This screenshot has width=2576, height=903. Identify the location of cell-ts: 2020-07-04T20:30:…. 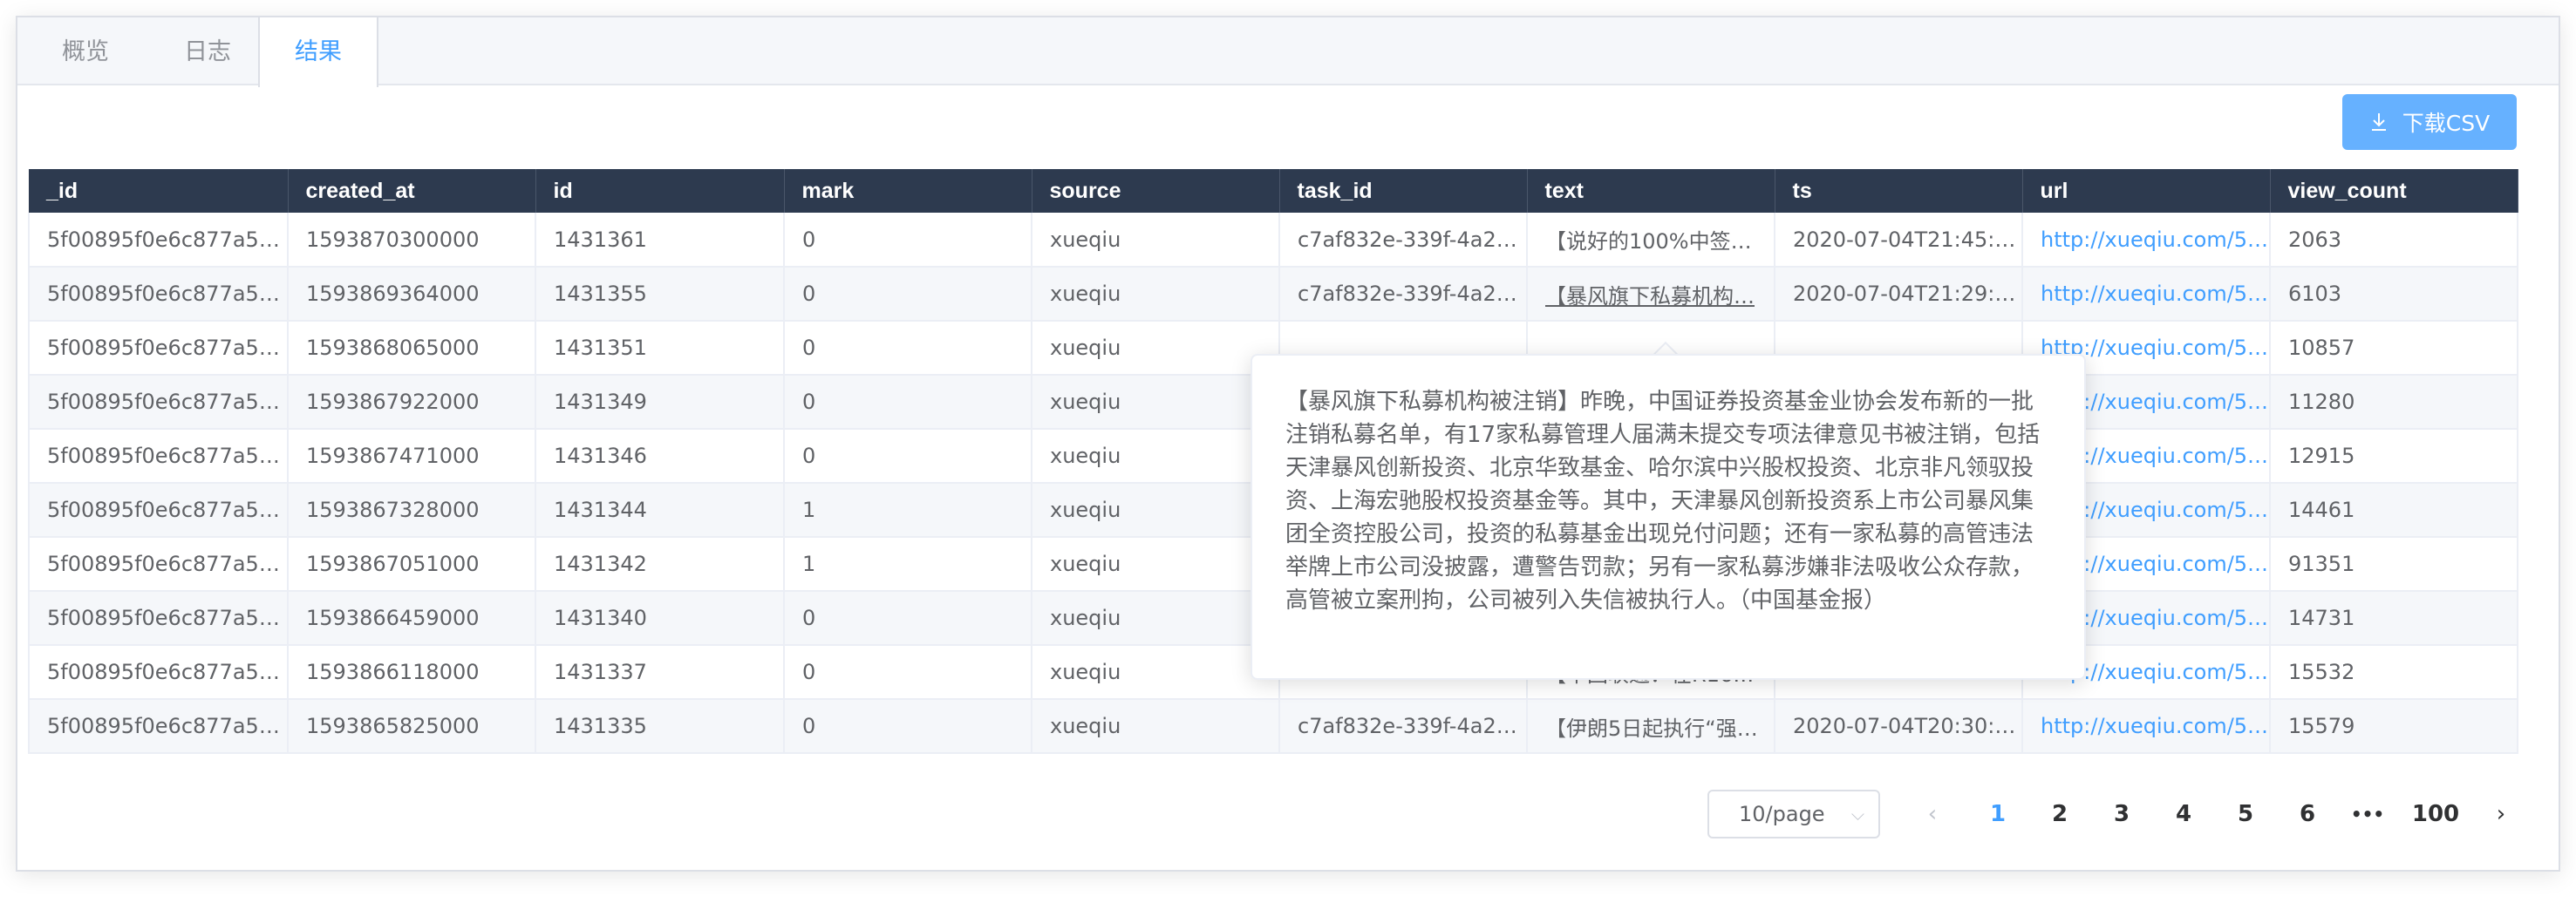
(1899, 726).